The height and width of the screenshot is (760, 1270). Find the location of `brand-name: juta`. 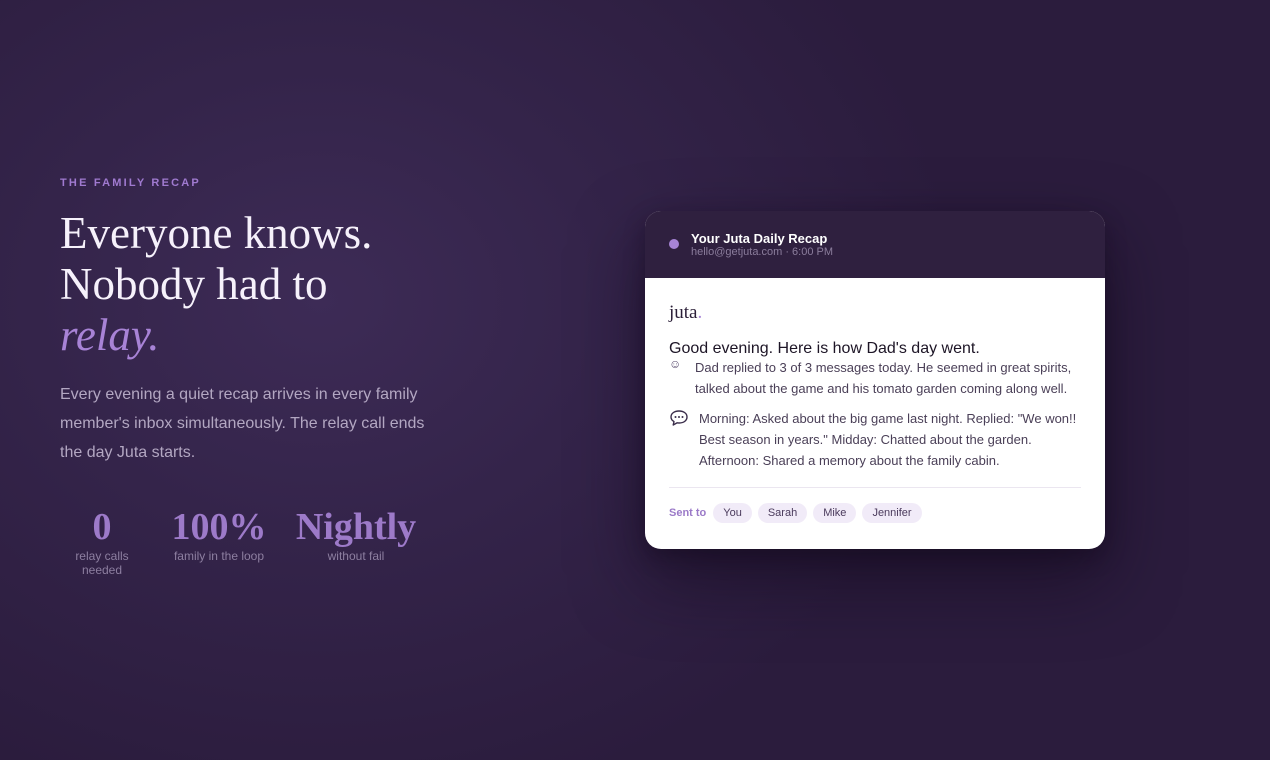

brand-name: juta is located at coordinates (683, 312).